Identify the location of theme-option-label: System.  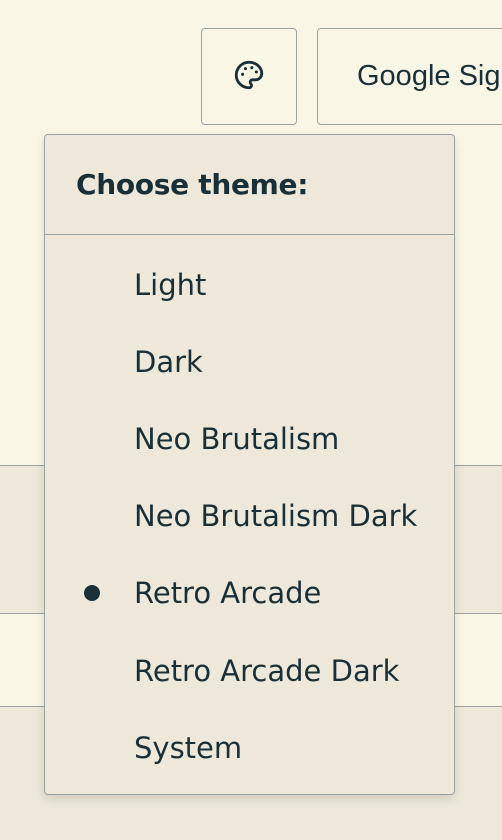
(188, 747).